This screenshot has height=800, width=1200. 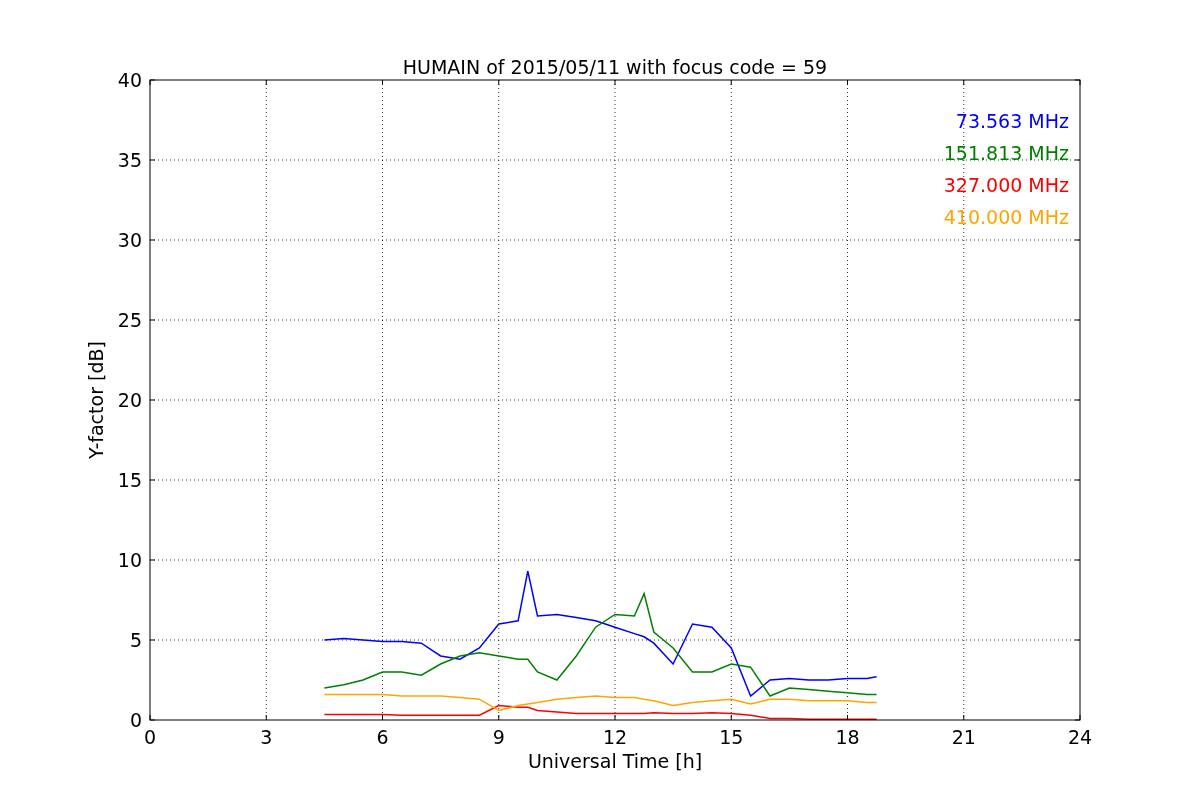 I want to click on y-tick-label: 30, so click(x=129, y=240).